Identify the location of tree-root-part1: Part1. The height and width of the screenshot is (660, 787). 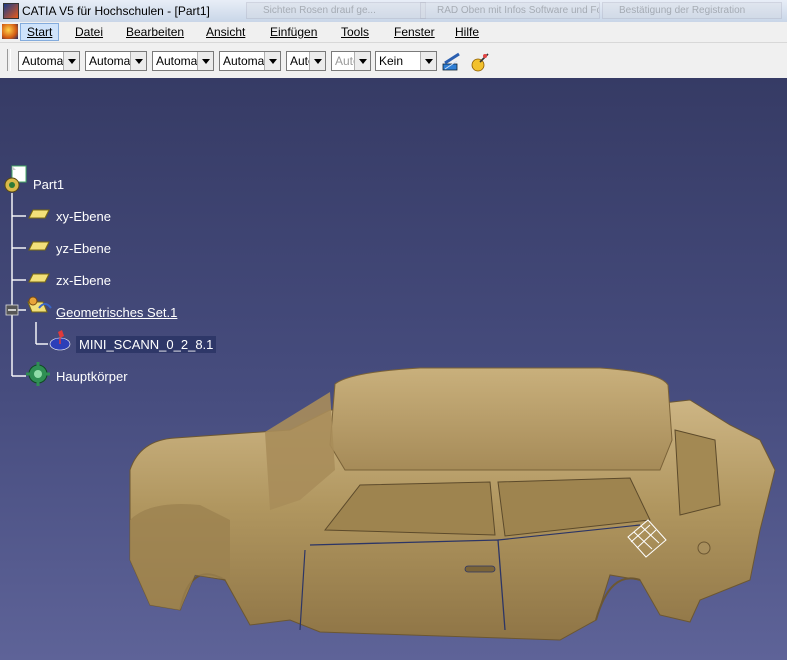
(48, 184).